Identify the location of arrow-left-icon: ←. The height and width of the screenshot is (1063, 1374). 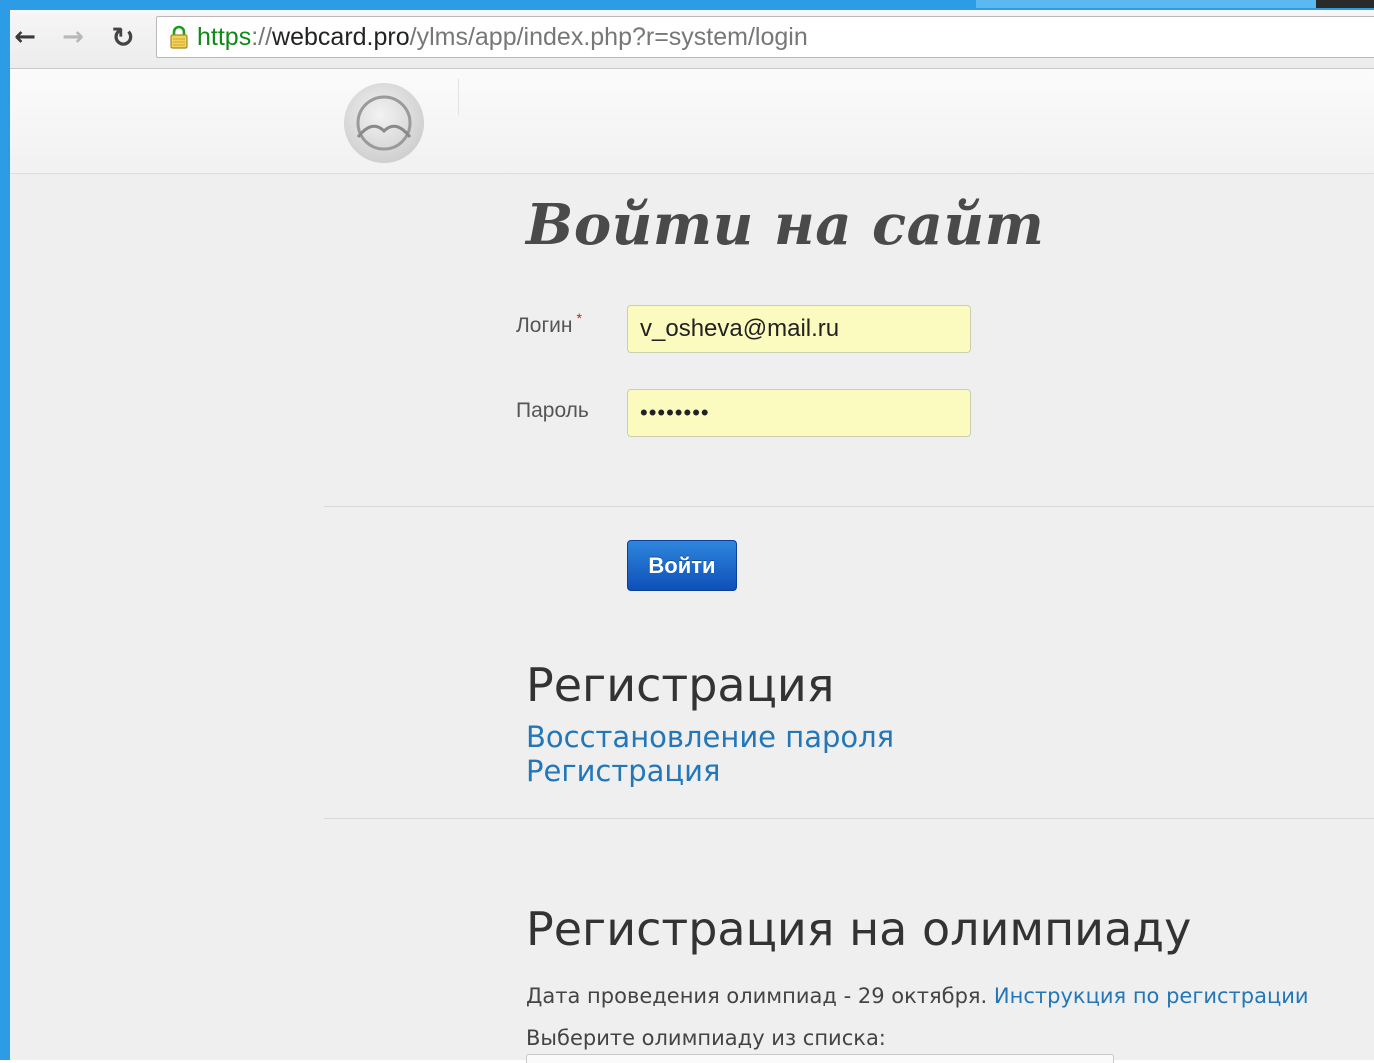
(25, 37).